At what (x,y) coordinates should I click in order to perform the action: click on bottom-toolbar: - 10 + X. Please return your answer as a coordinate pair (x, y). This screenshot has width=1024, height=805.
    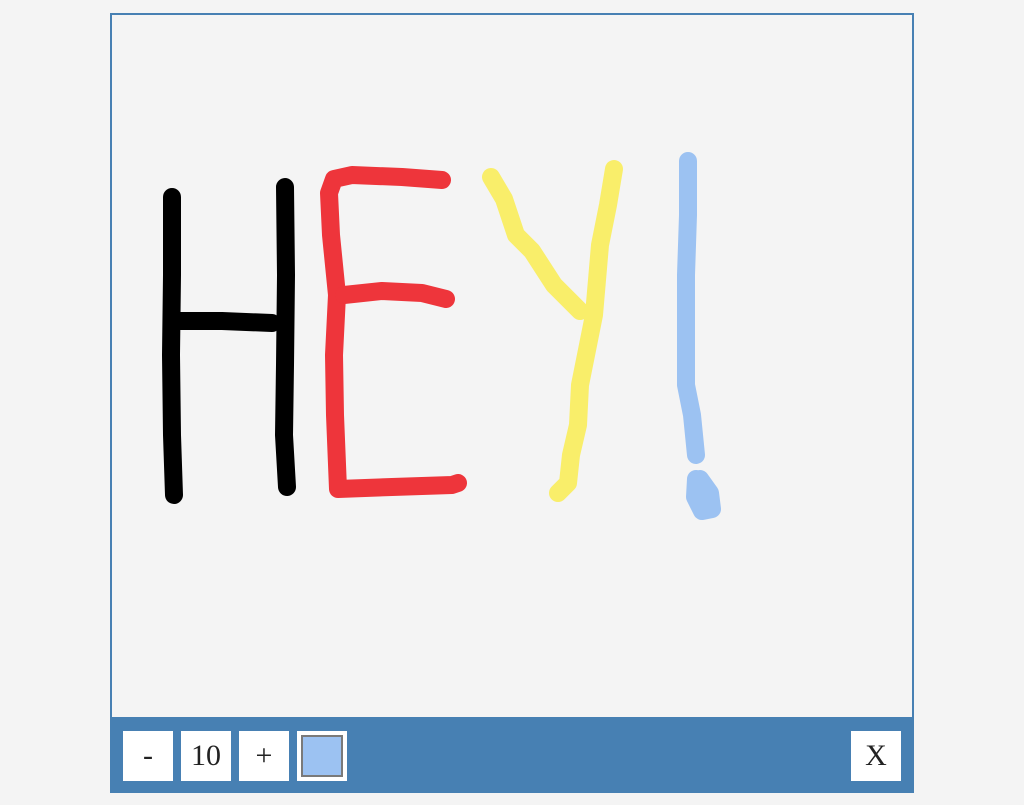
    Looking at the image, I should click on (512, 755).